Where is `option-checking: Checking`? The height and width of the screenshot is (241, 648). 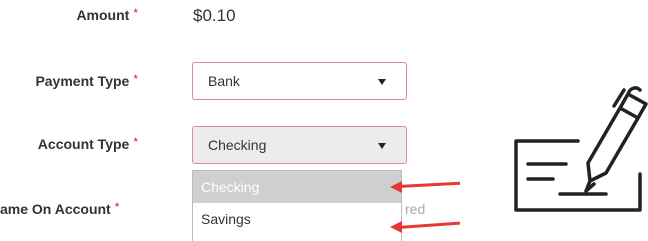
option-checking: Checking is located at coordinates (297, 187).